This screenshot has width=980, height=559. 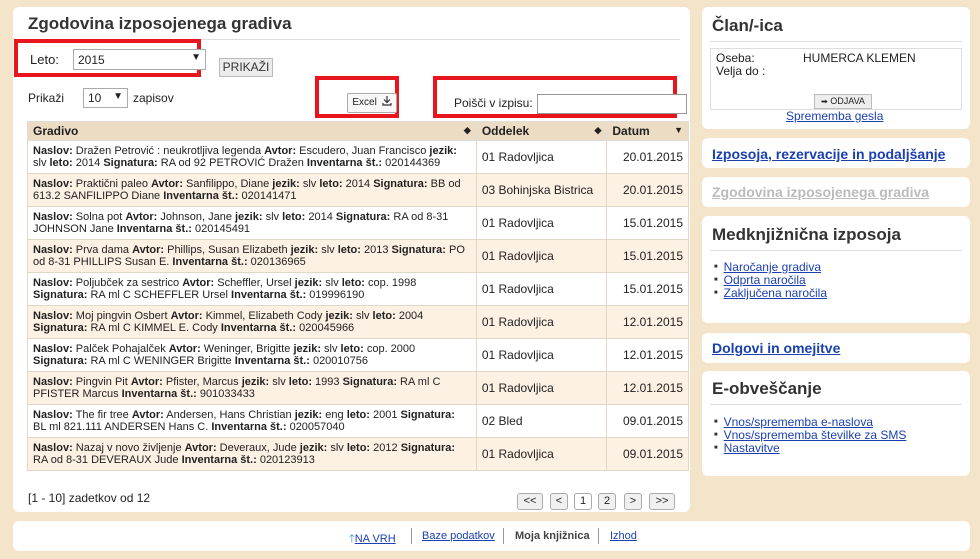 What do you see at coordinates (836, 404) in the screenshot?
I see `notify-divider` at bounding box center [836, 404].